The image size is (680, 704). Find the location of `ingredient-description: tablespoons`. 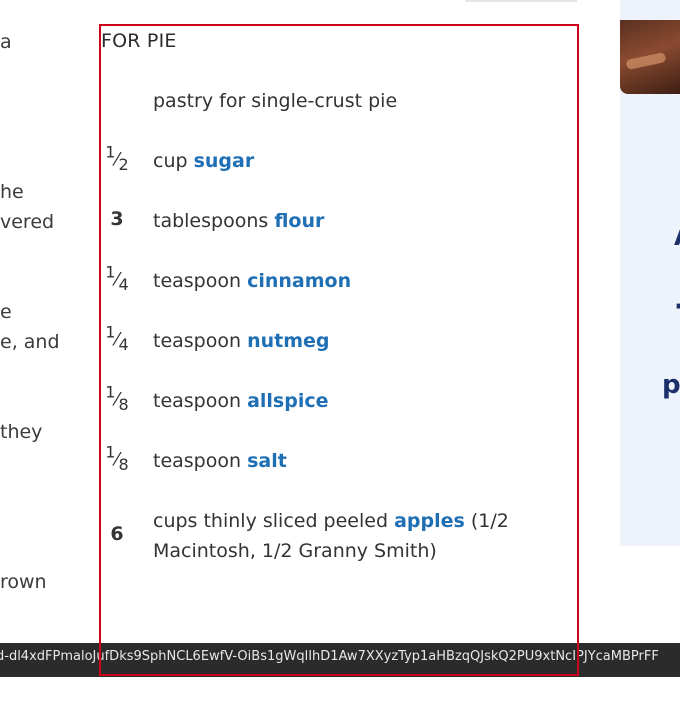

ingredient-description: tablespoons is located at coordinates (214, 221).